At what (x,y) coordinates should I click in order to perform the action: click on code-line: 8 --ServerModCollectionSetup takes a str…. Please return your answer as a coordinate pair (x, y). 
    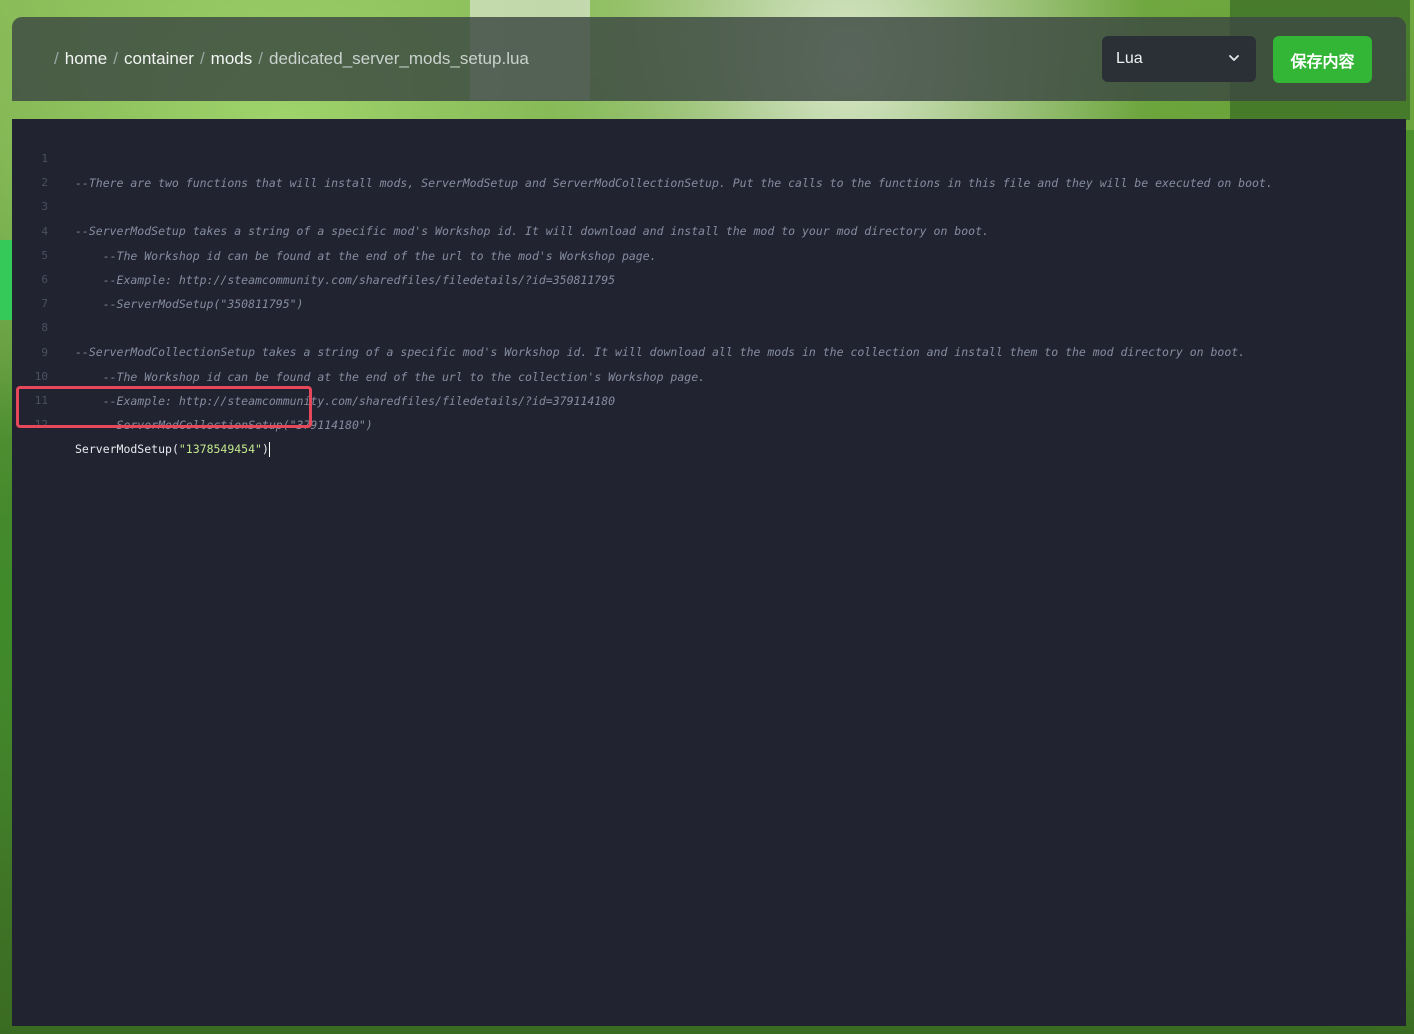
    Looking at the image, I should click on (709, 325).